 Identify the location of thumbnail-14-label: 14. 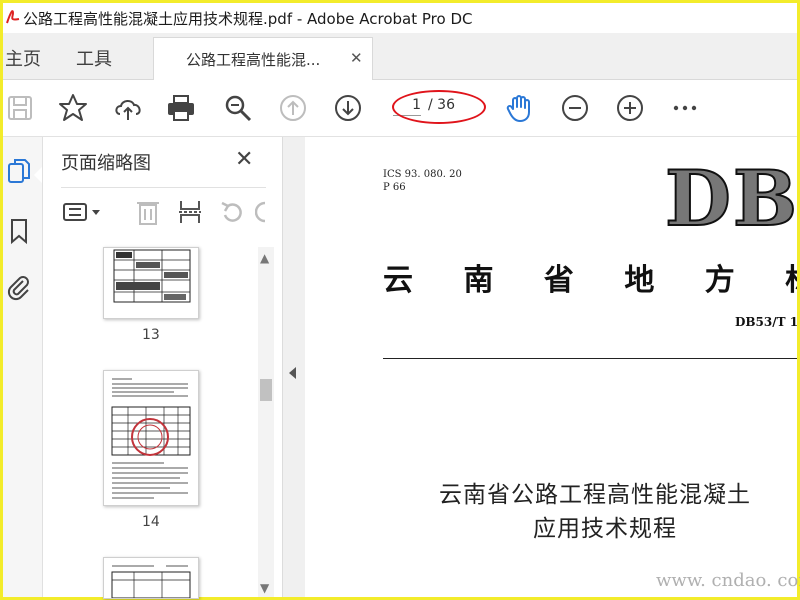
(151, 522).